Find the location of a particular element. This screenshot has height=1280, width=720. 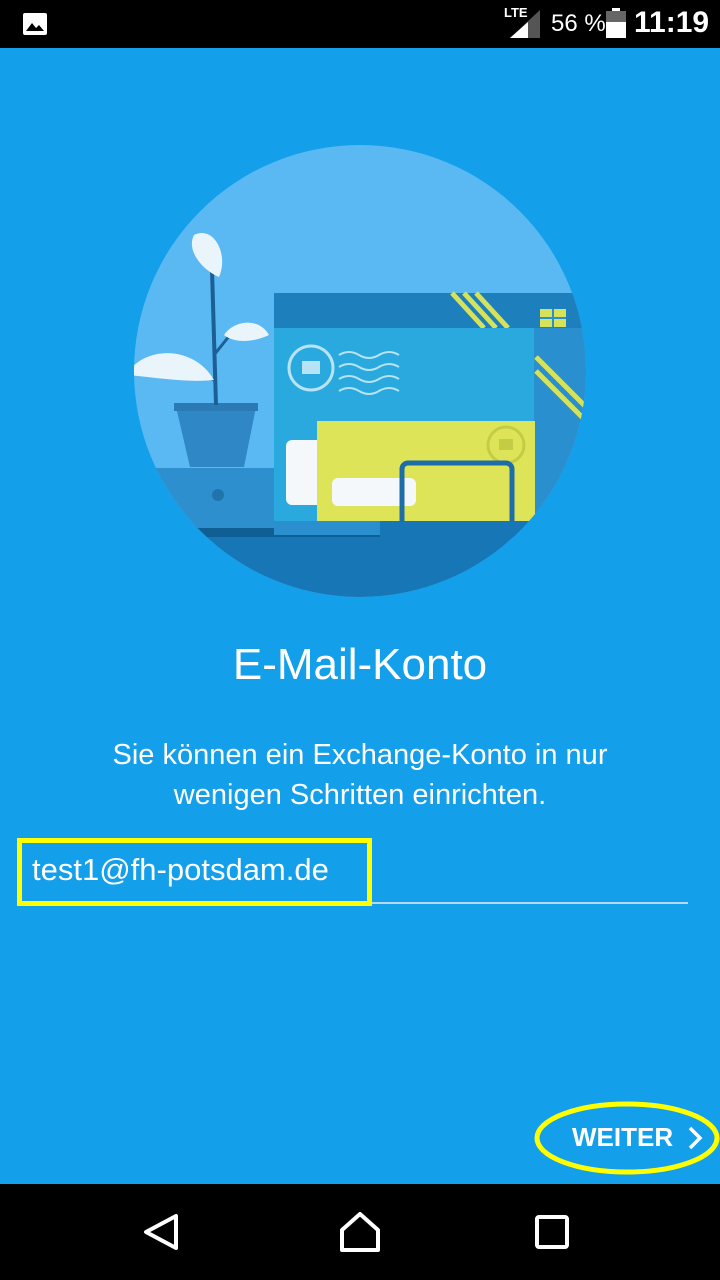

status-bar: LTE 56 % 11:19 is located at coordinates (360, 24).